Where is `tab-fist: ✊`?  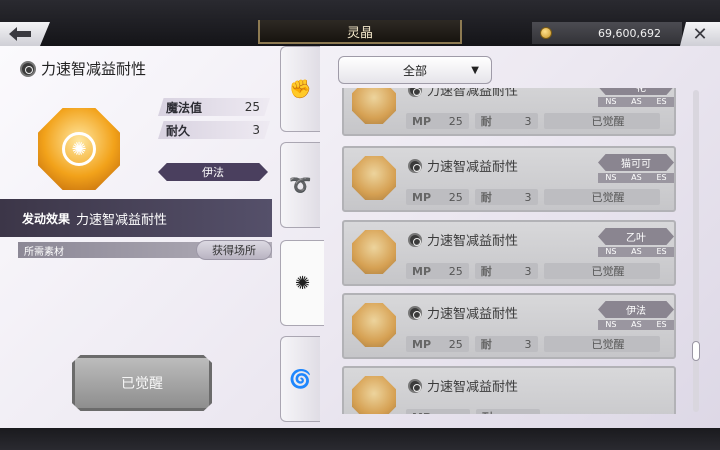
tab-fist: ✊ is located at coordinates (300, 89).